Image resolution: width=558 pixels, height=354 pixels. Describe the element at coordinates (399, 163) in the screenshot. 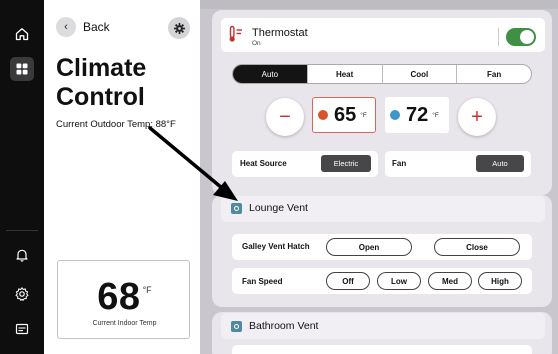

I see `fan-label: Fan` at that location.